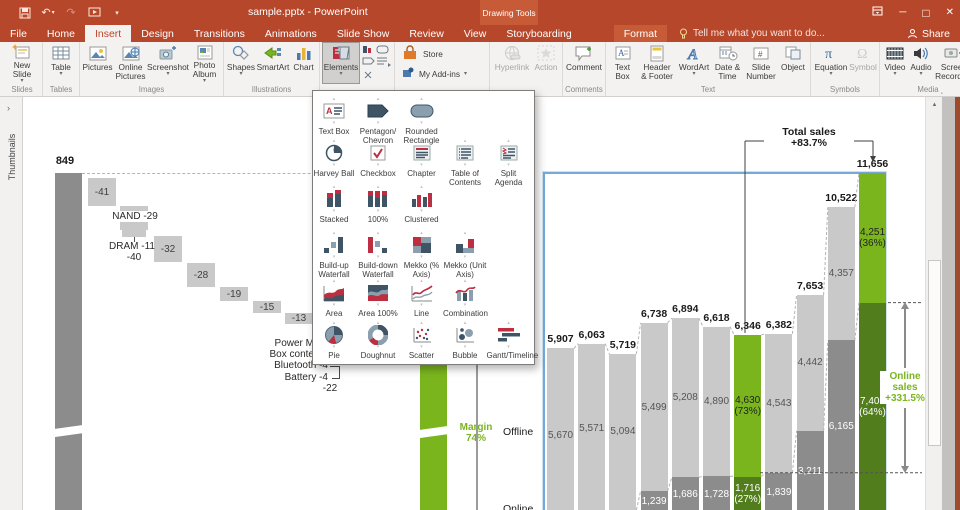 The width and height of the screenshot is (960, 510). What do you see at coordinates (108, 33) in the screenshot?
I see `tab-insert: Insert` at bounding box center [108, 33].